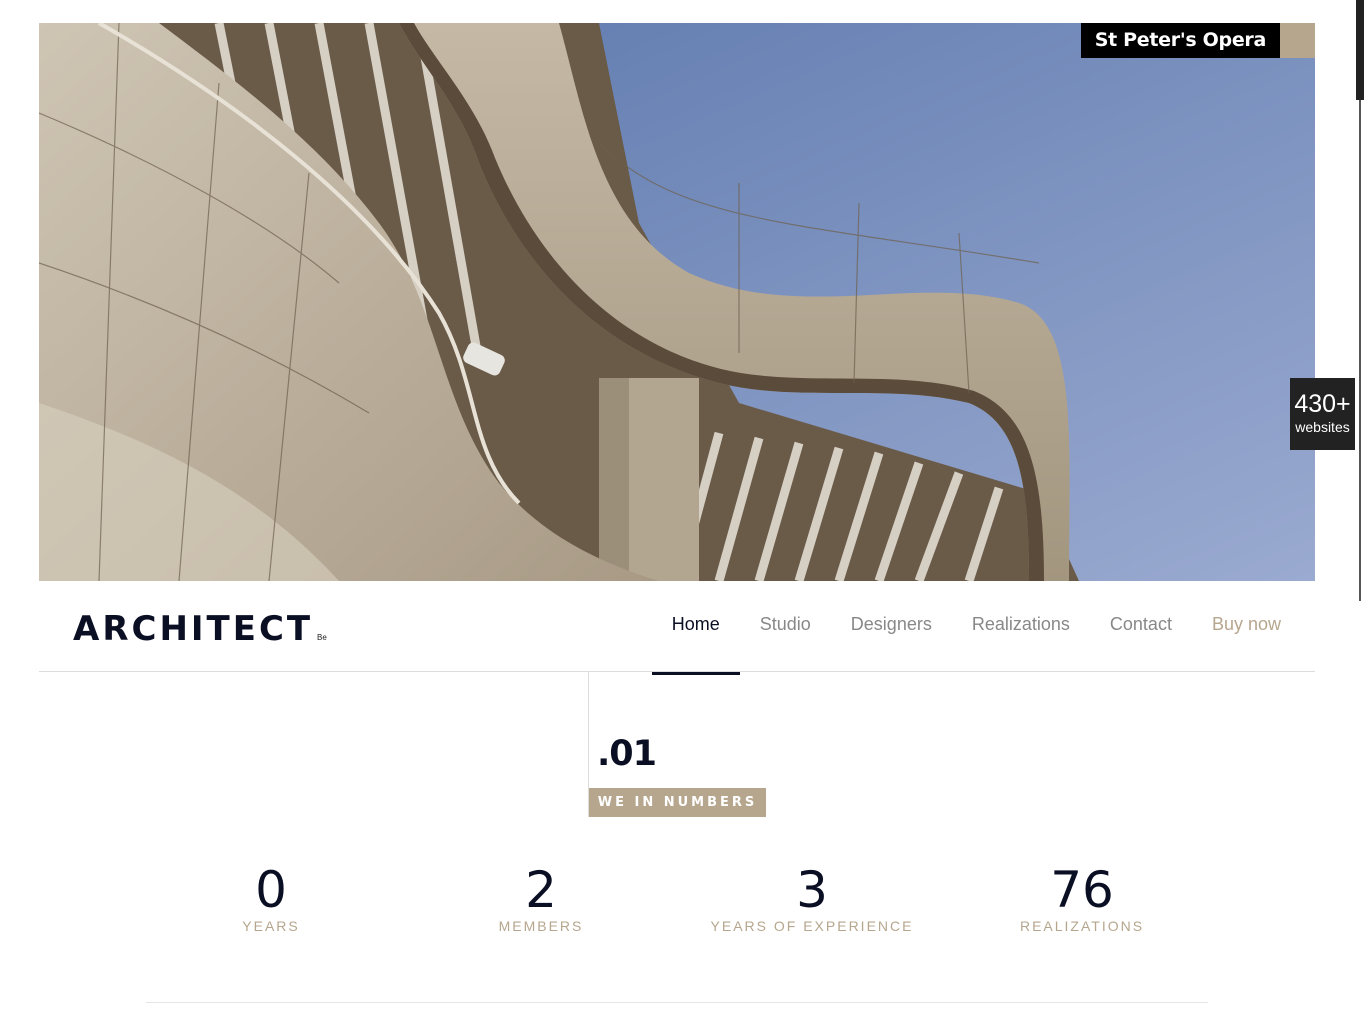 This screenshot has width=1365, height=1017. What do you see at coordinates (1082, 890) in the screenshot?
I see `stat-value: 76` at bounding box center [1082, 890].